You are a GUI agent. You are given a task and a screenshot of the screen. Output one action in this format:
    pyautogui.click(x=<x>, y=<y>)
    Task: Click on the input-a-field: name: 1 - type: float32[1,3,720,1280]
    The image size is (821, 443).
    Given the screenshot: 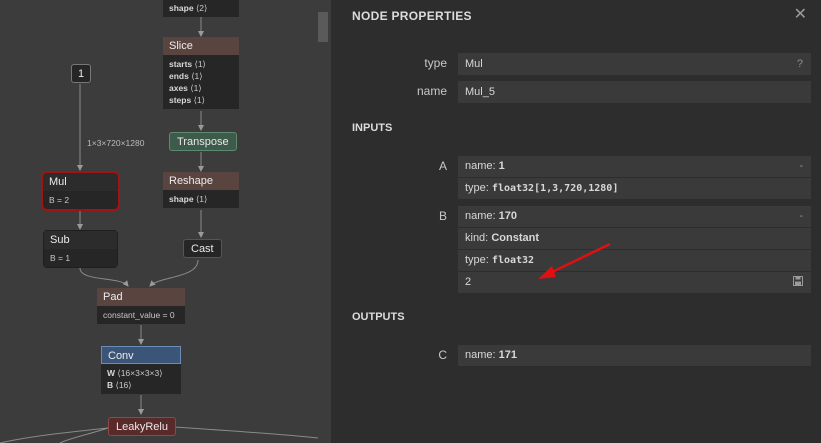 What is the action you would take?
    pyautogui.click(x=634, y=177)
    